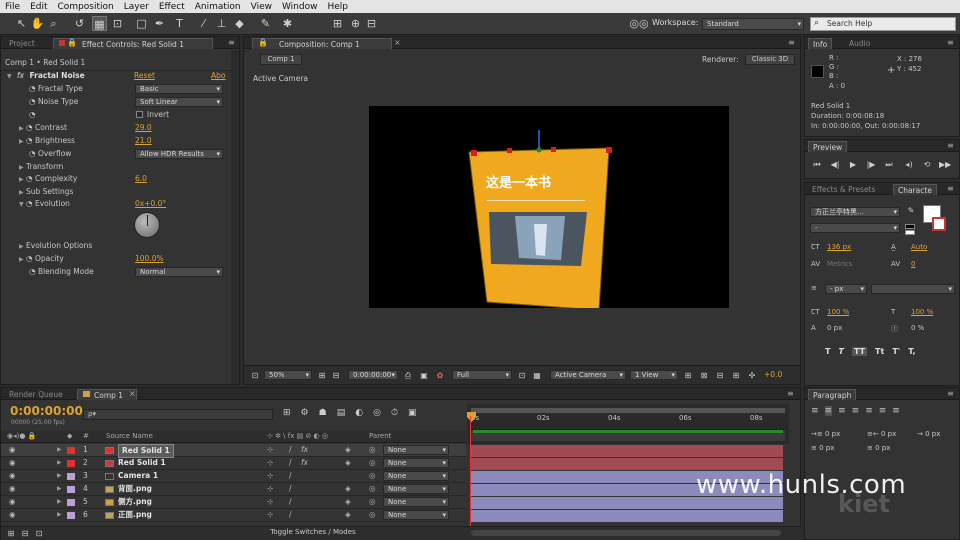 The image size is (960, 540). Describe the element at coordinates (159, 23) in the screenshot. I see `pen-tool-icon: ✒` at that location.